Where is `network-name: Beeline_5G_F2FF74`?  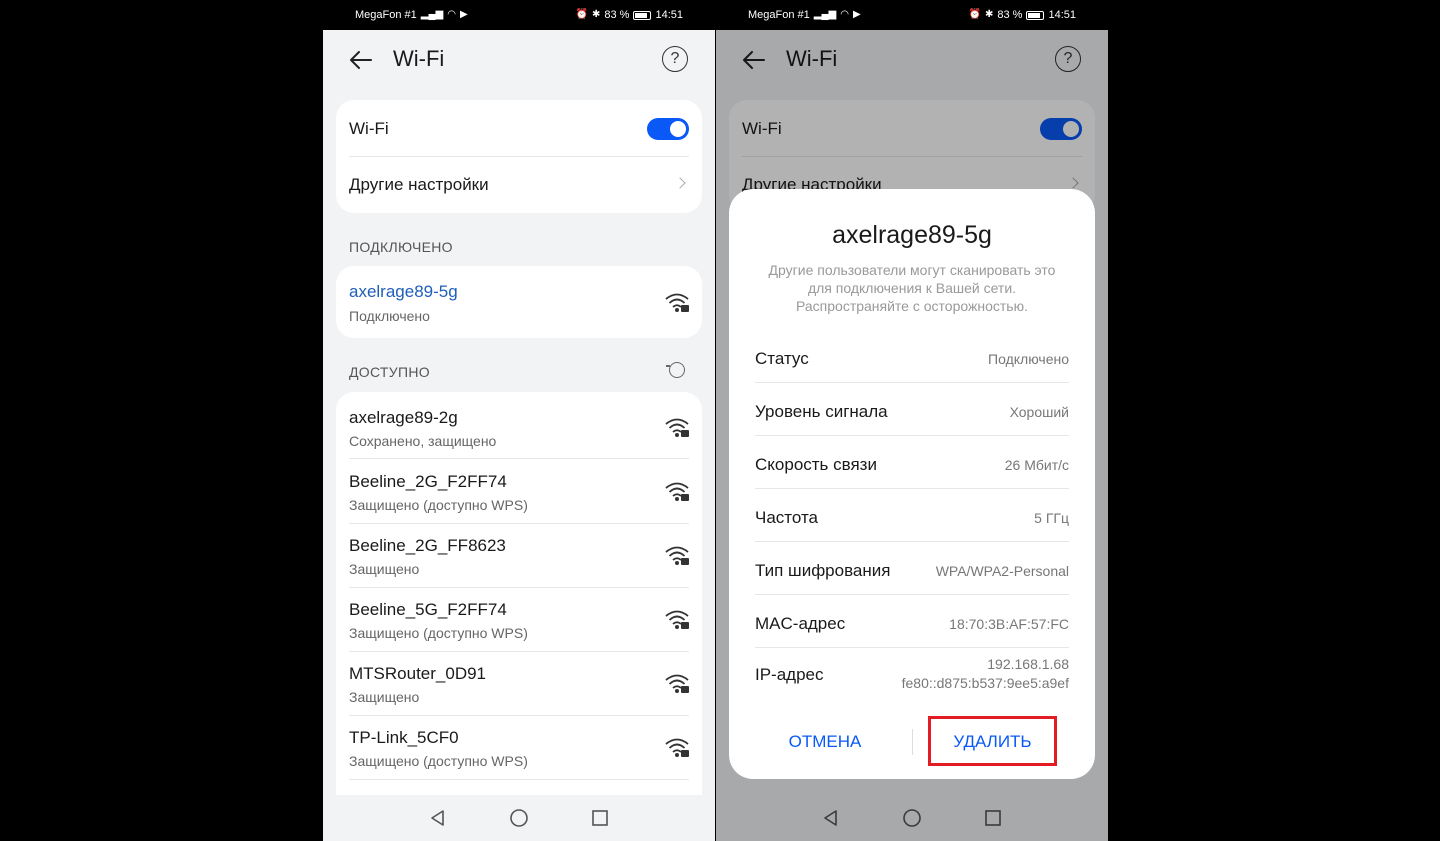 network-name: Beeline_5G_F2FF74 is located at coordinates (428, 609).